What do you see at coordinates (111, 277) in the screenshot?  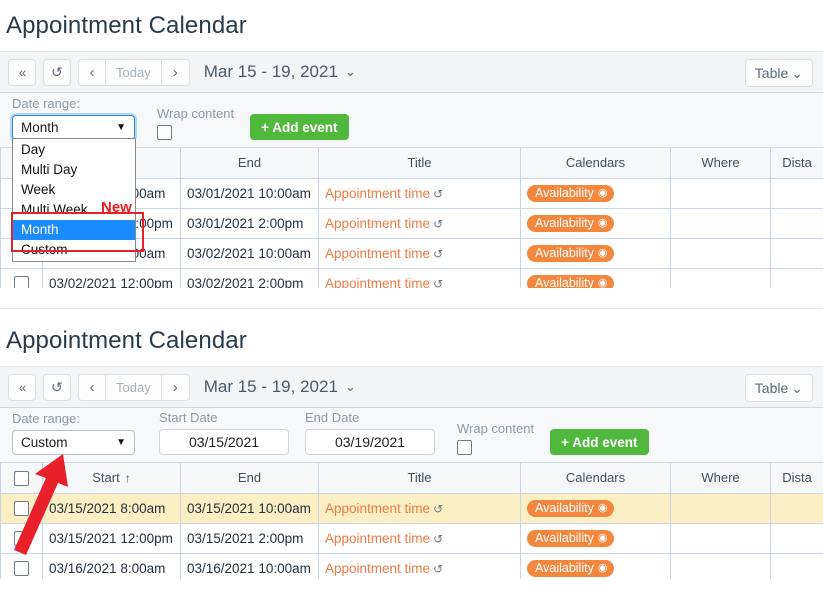 I see `cell-start: 03/02/2021 12:00pm` at bounding box center [111, 277].